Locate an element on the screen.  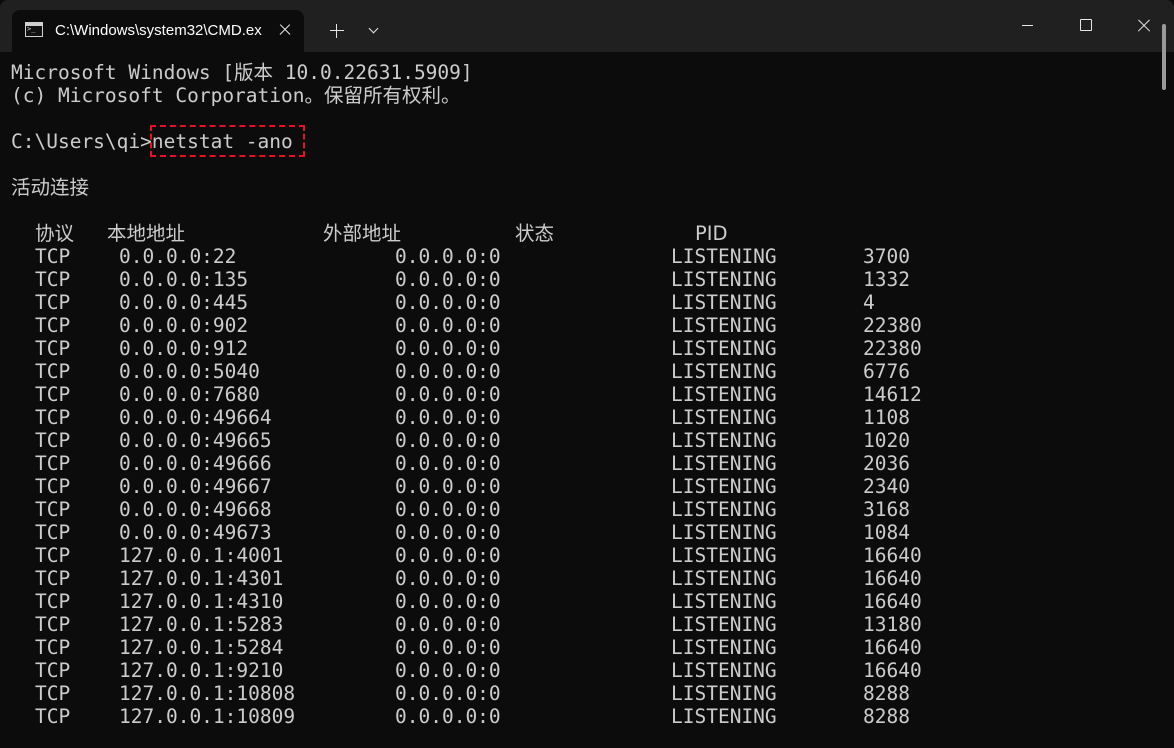
cell-local-address: 0.0.0.0:49665 is located at coordinates (195, 440).